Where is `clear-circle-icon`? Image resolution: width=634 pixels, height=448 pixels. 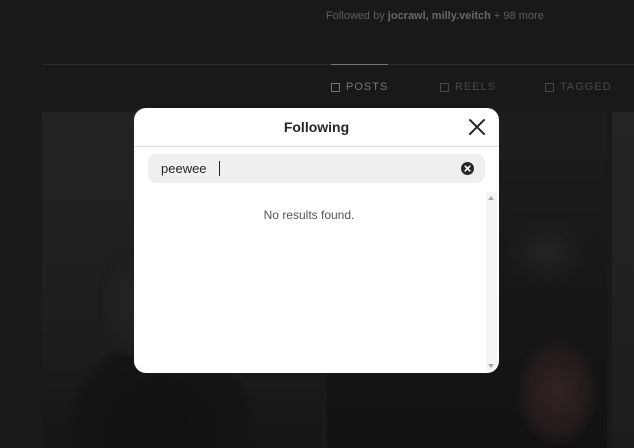 clear-circle-icon is located at coordinates (467, 168).